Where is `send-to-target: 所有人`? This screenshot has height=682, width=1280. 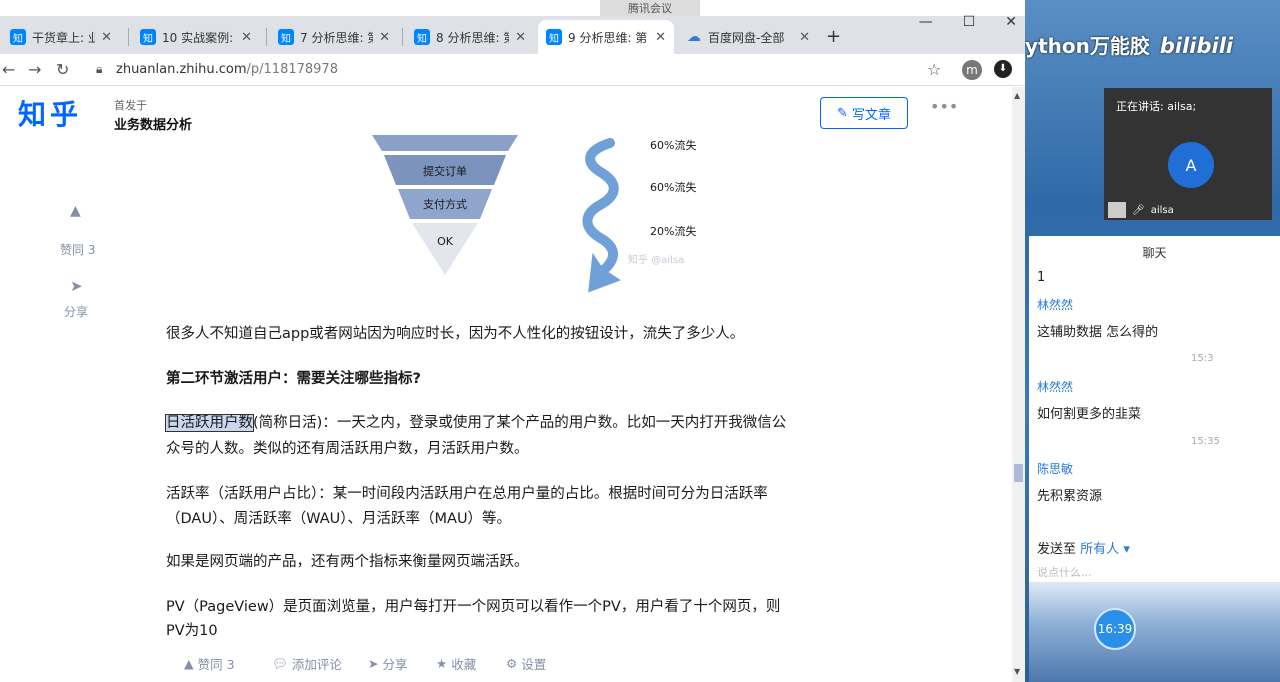
send-to-target: 所有人 is located at coordinates (1100, 549).